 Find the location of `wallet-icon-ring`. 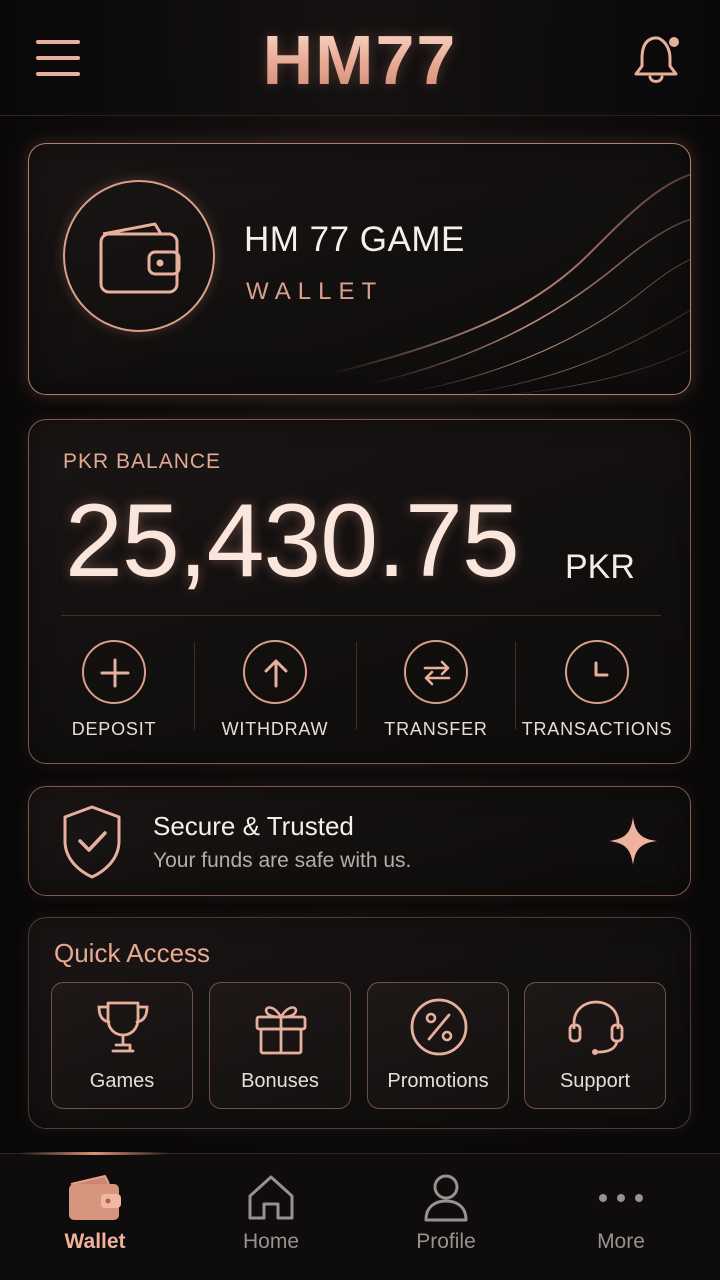

wallet-icon-ring is located at coordinates (139, 256).